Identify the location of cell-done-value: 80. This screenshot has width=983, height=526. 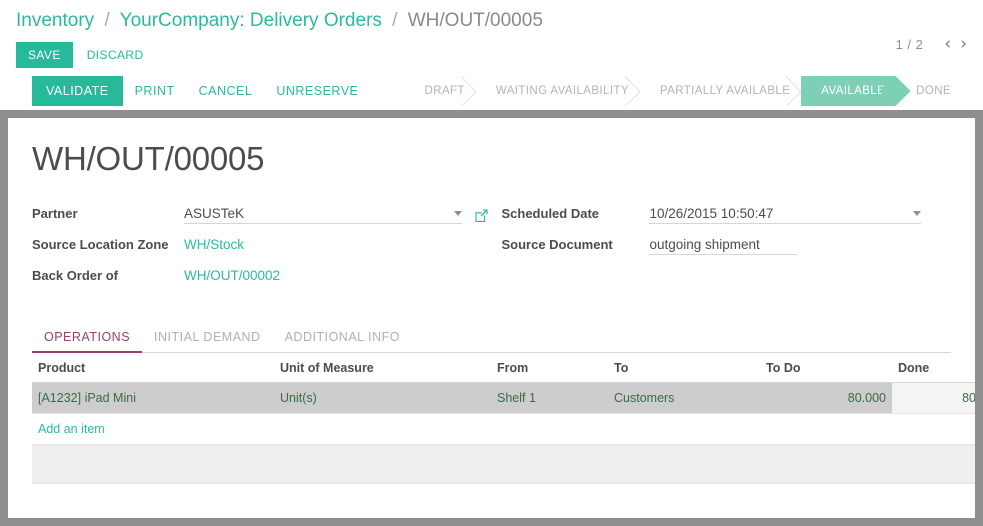
(968, 398).